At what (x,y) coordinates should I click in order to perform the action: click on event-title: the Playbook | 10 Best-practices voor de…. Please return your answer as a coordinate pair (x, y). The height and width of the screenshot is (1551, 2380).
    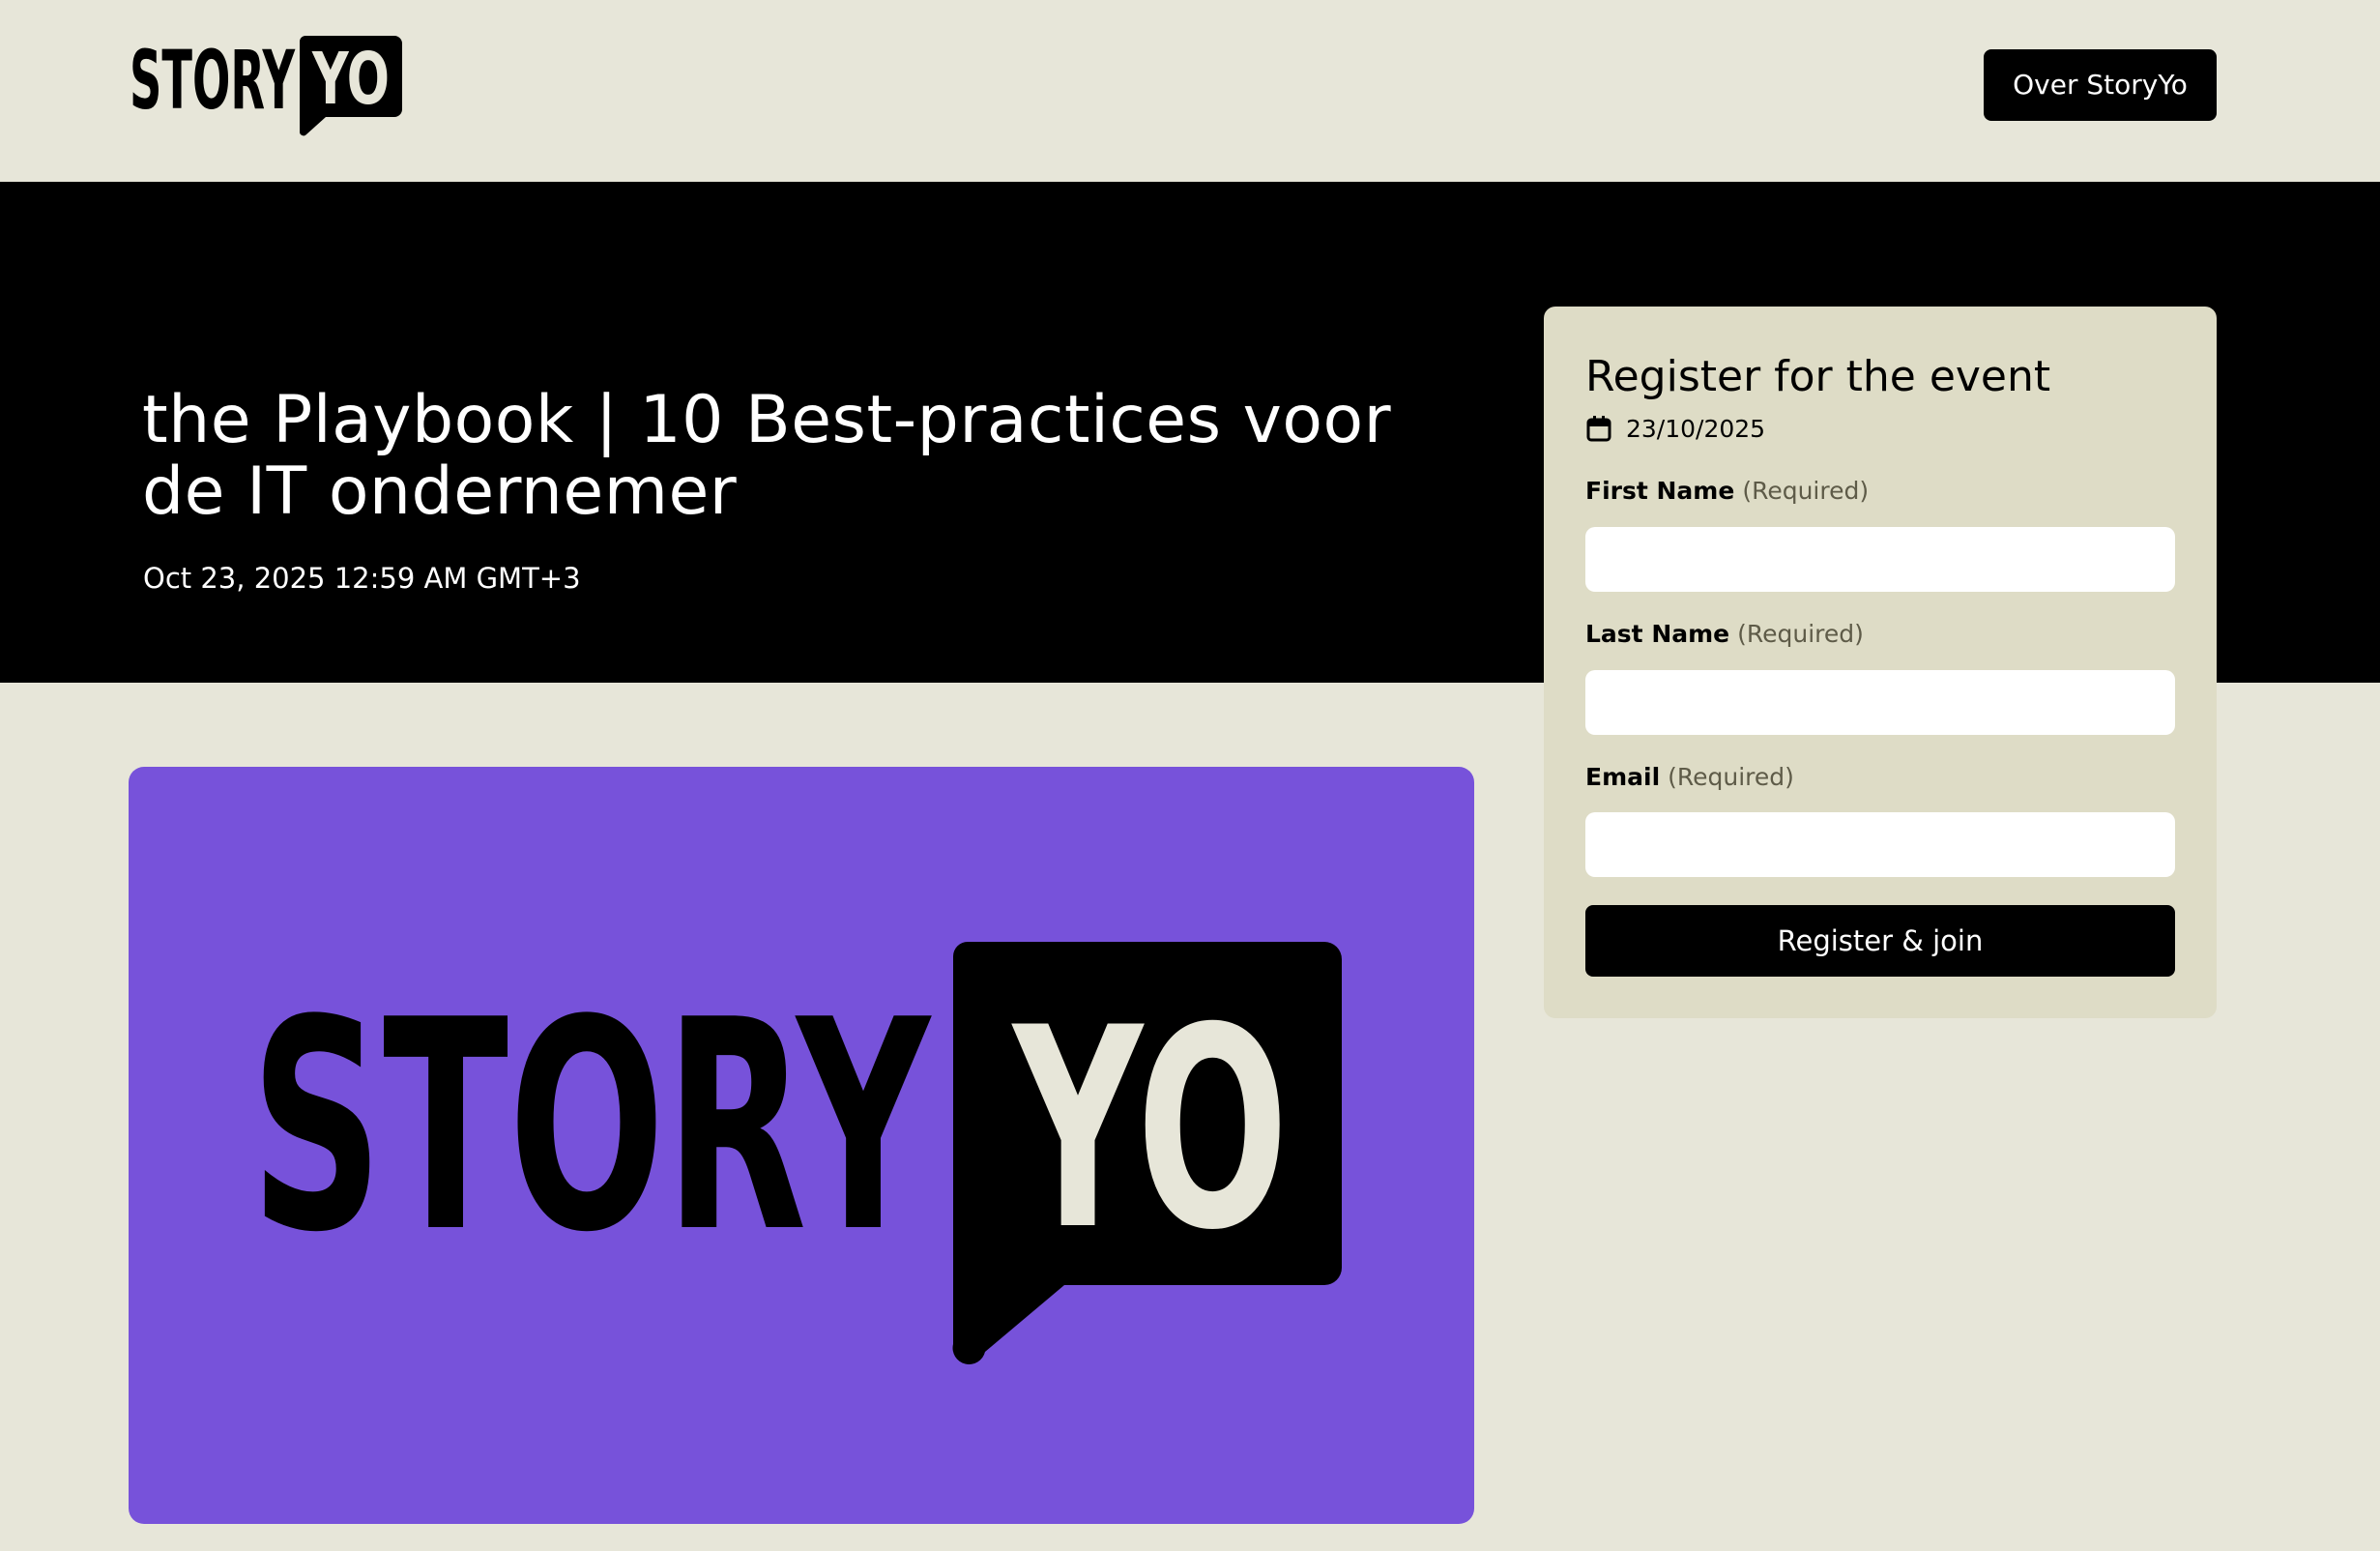
    Looking at the image, I should click on (767, 456).